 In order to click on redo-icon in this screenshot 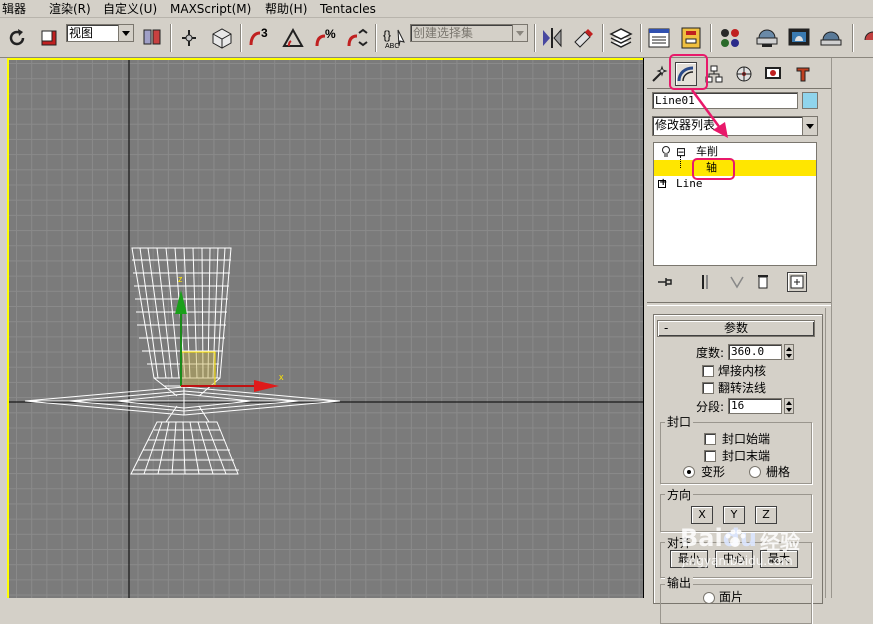, I will do `click(18, 38)`.